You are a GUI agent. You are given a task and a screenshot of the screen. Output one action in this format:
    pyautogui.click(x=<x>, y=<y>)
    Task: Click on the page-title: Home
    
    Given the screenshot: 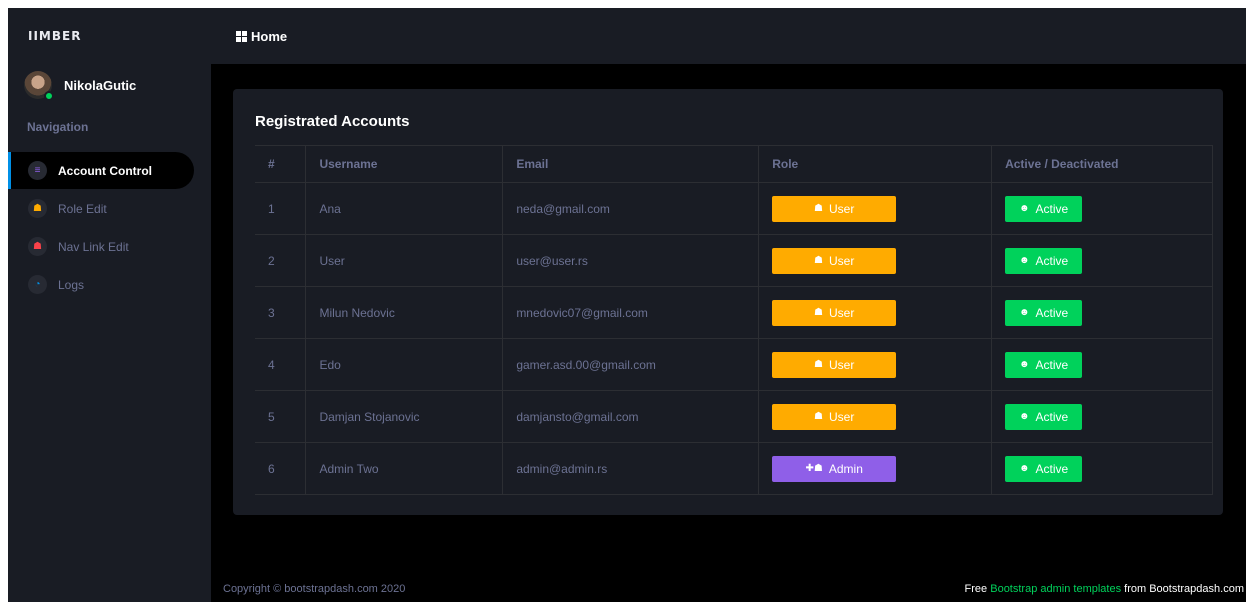 What is the action you would take?
    pyautogui.click(x=269, y=36)
    